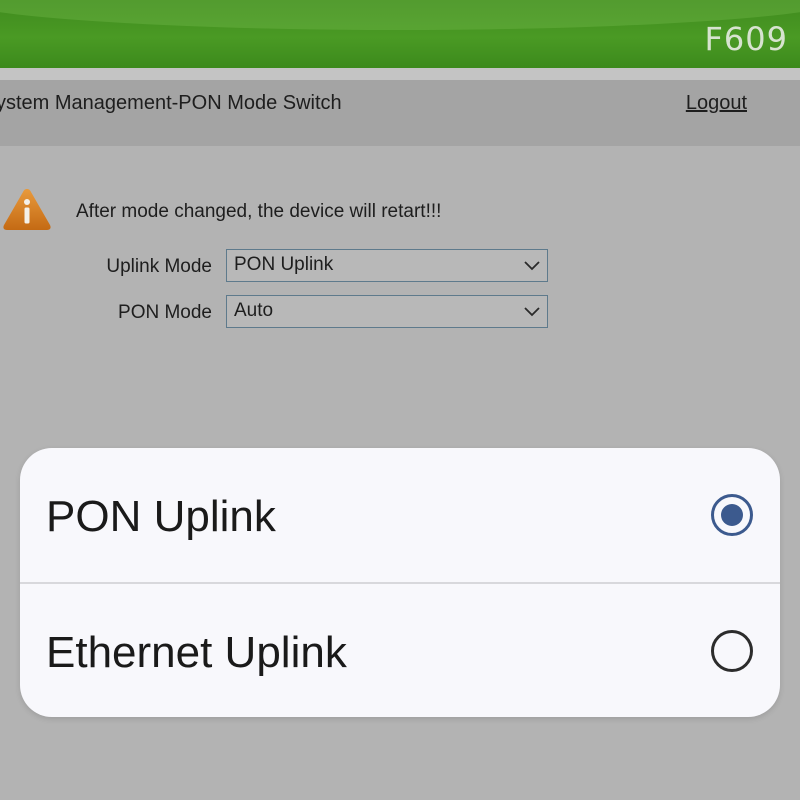  Describe the element at coordinates (196, 652) in the screenshot. I see `option-label: Ethernet Uplink` at that location.